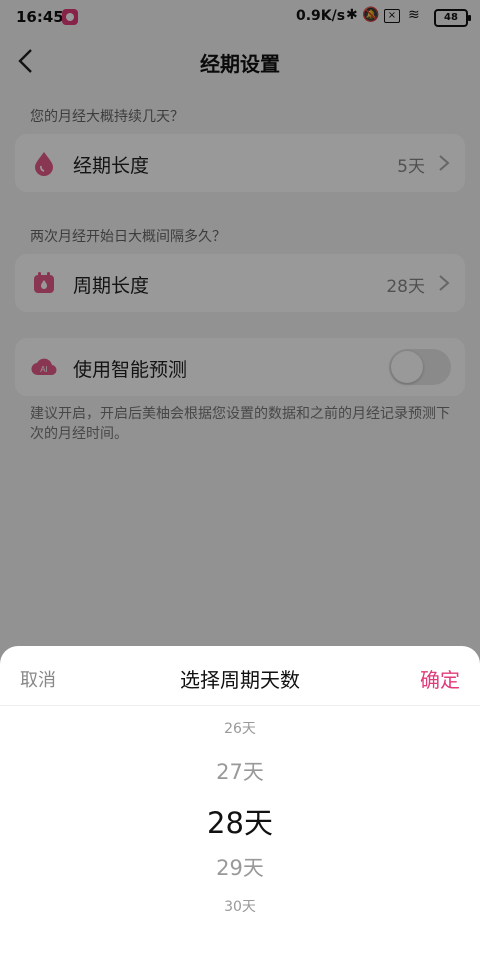 This screenshot has width=480, height=960. Describe the element at coordinates (440, 678) in the screenshot. I see `confirm-button: 确定` at that location.